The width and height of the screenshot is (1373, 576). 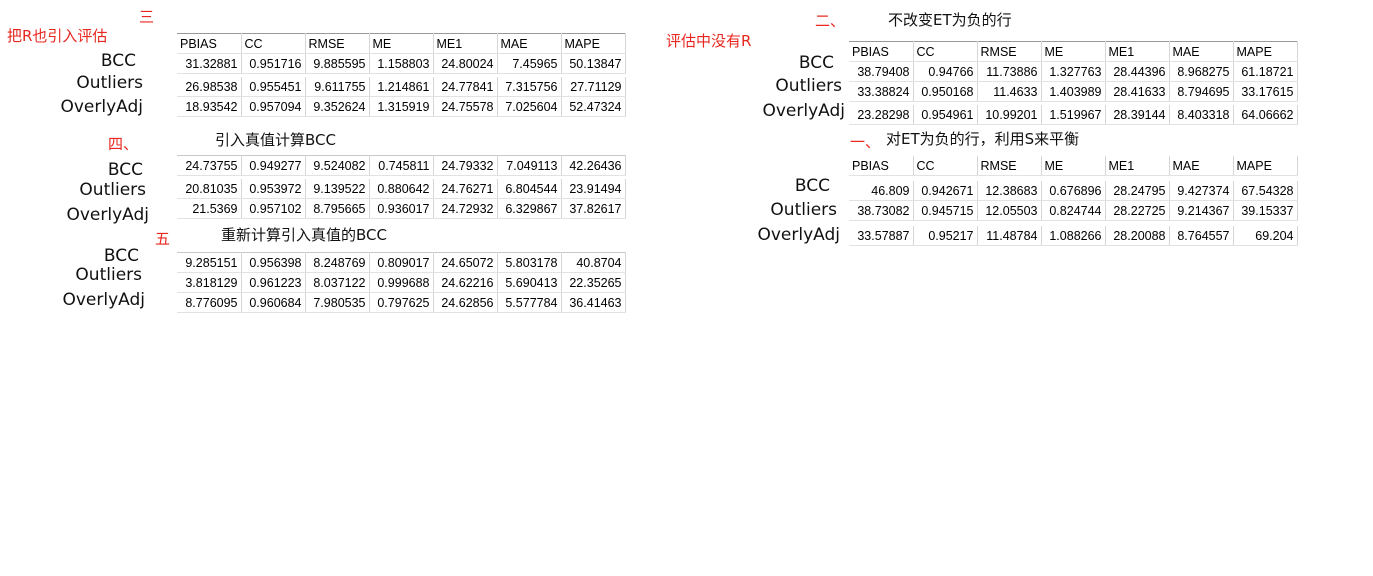 What do you see at coordinates (209, 208) in the screenshot?
I see `cell: 21.5369` at bounding box center [209, 208].